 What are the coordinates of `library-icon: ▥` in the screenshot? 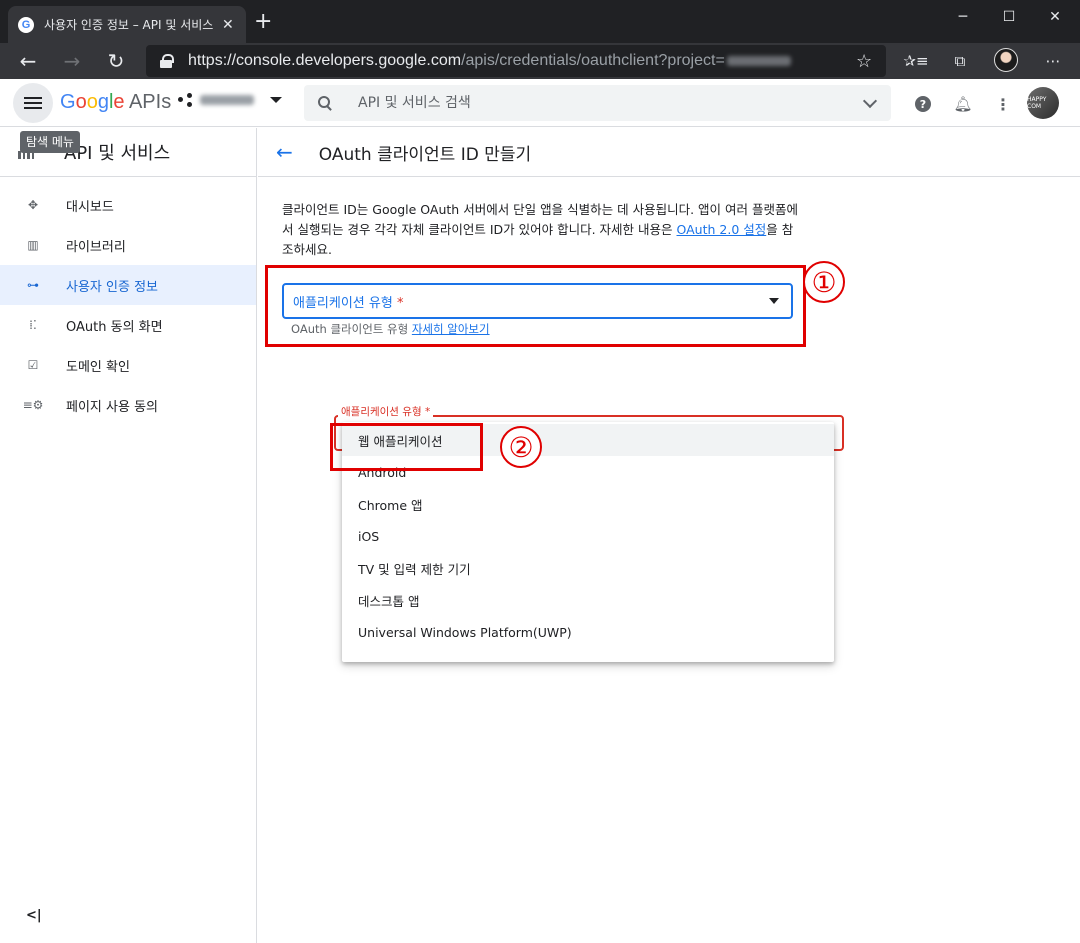 It's located at (33, 245).